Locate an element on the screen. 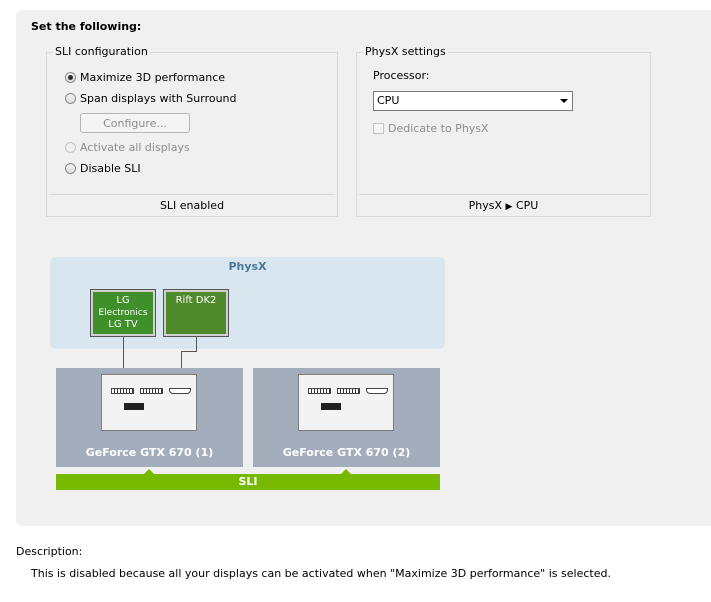  monitor-line: LG TV is located at coordinates (123, 324).